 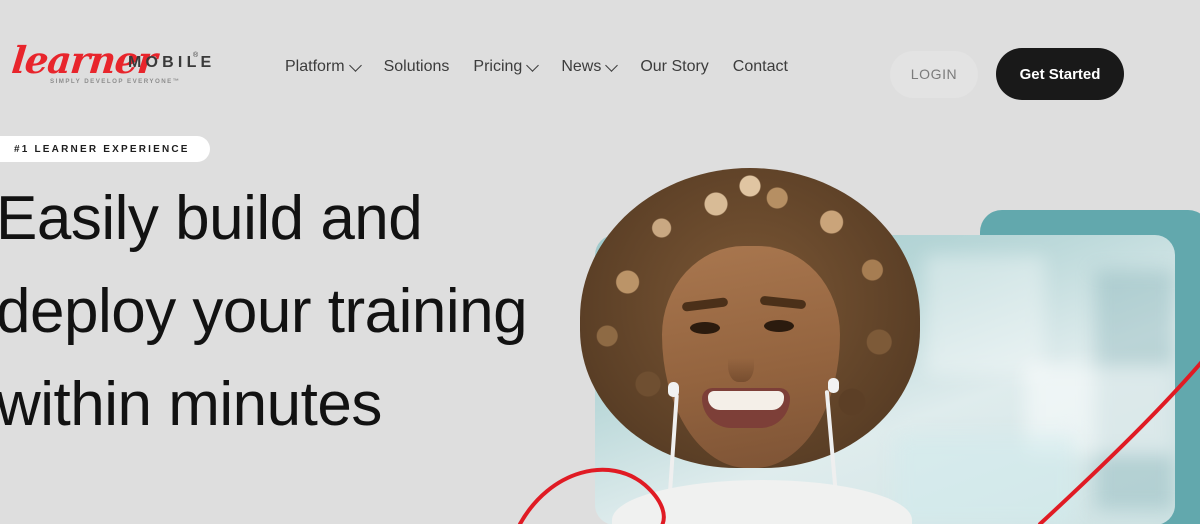 I want to click on header-actions: LOGIN Get Started, so click(x=1007, y=74).